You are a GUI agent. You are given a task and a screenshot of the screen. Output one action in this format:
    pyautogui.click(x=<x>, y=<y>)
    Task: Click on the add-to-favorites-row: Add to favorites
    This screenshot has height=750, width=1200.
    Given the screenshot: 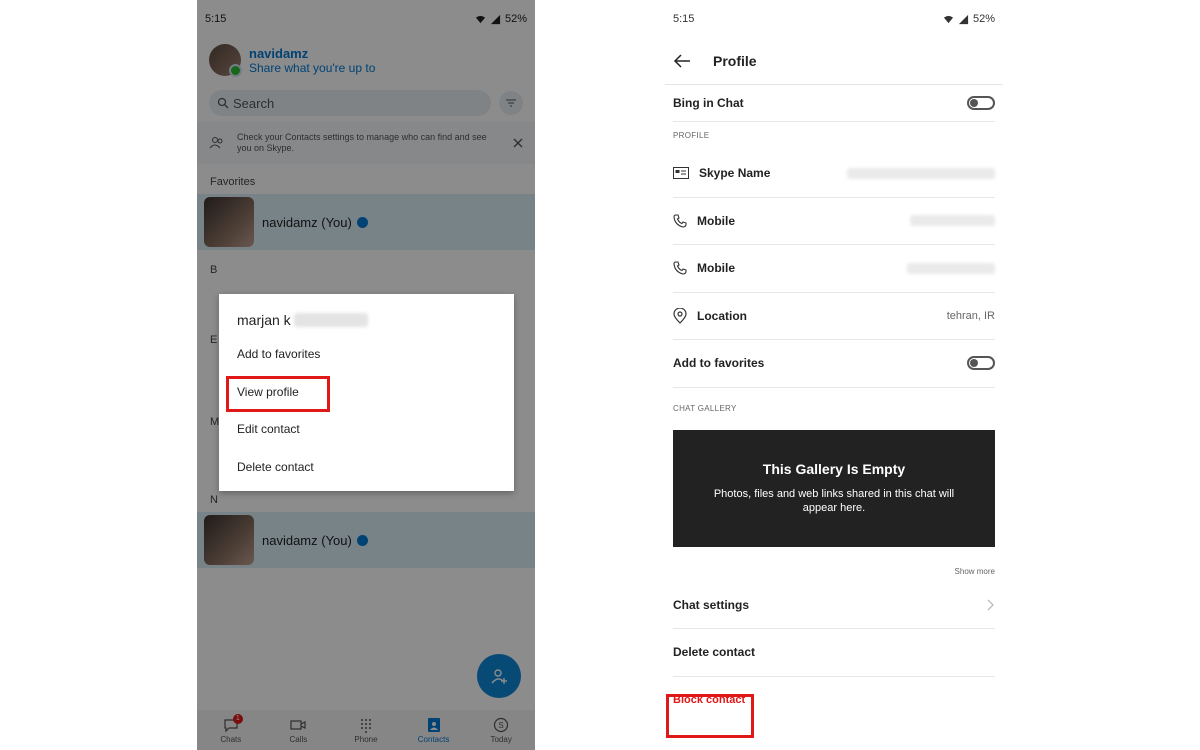 What is the action you would take?
    pyautogui.click(x=834, y=364)
    